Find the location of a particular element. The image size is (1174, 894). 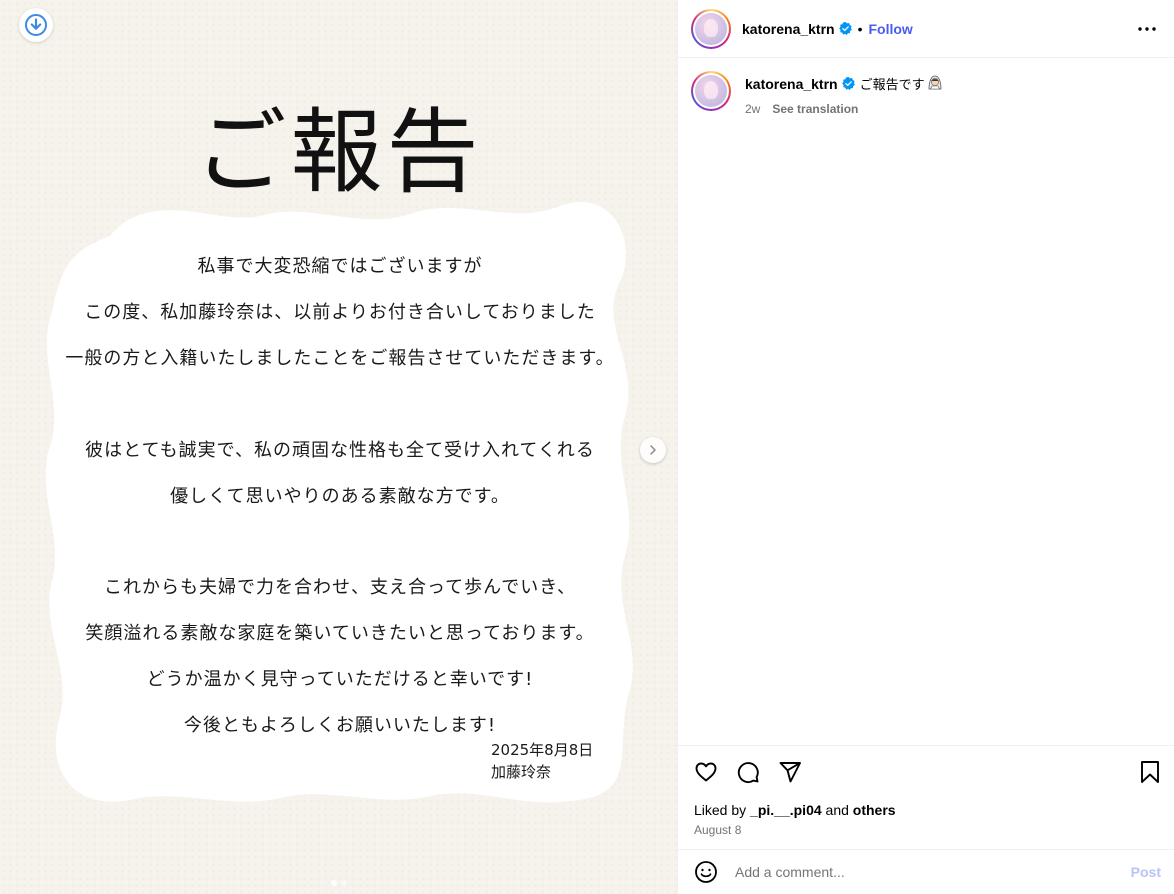

send-icon is located at coordinates (790, 772).